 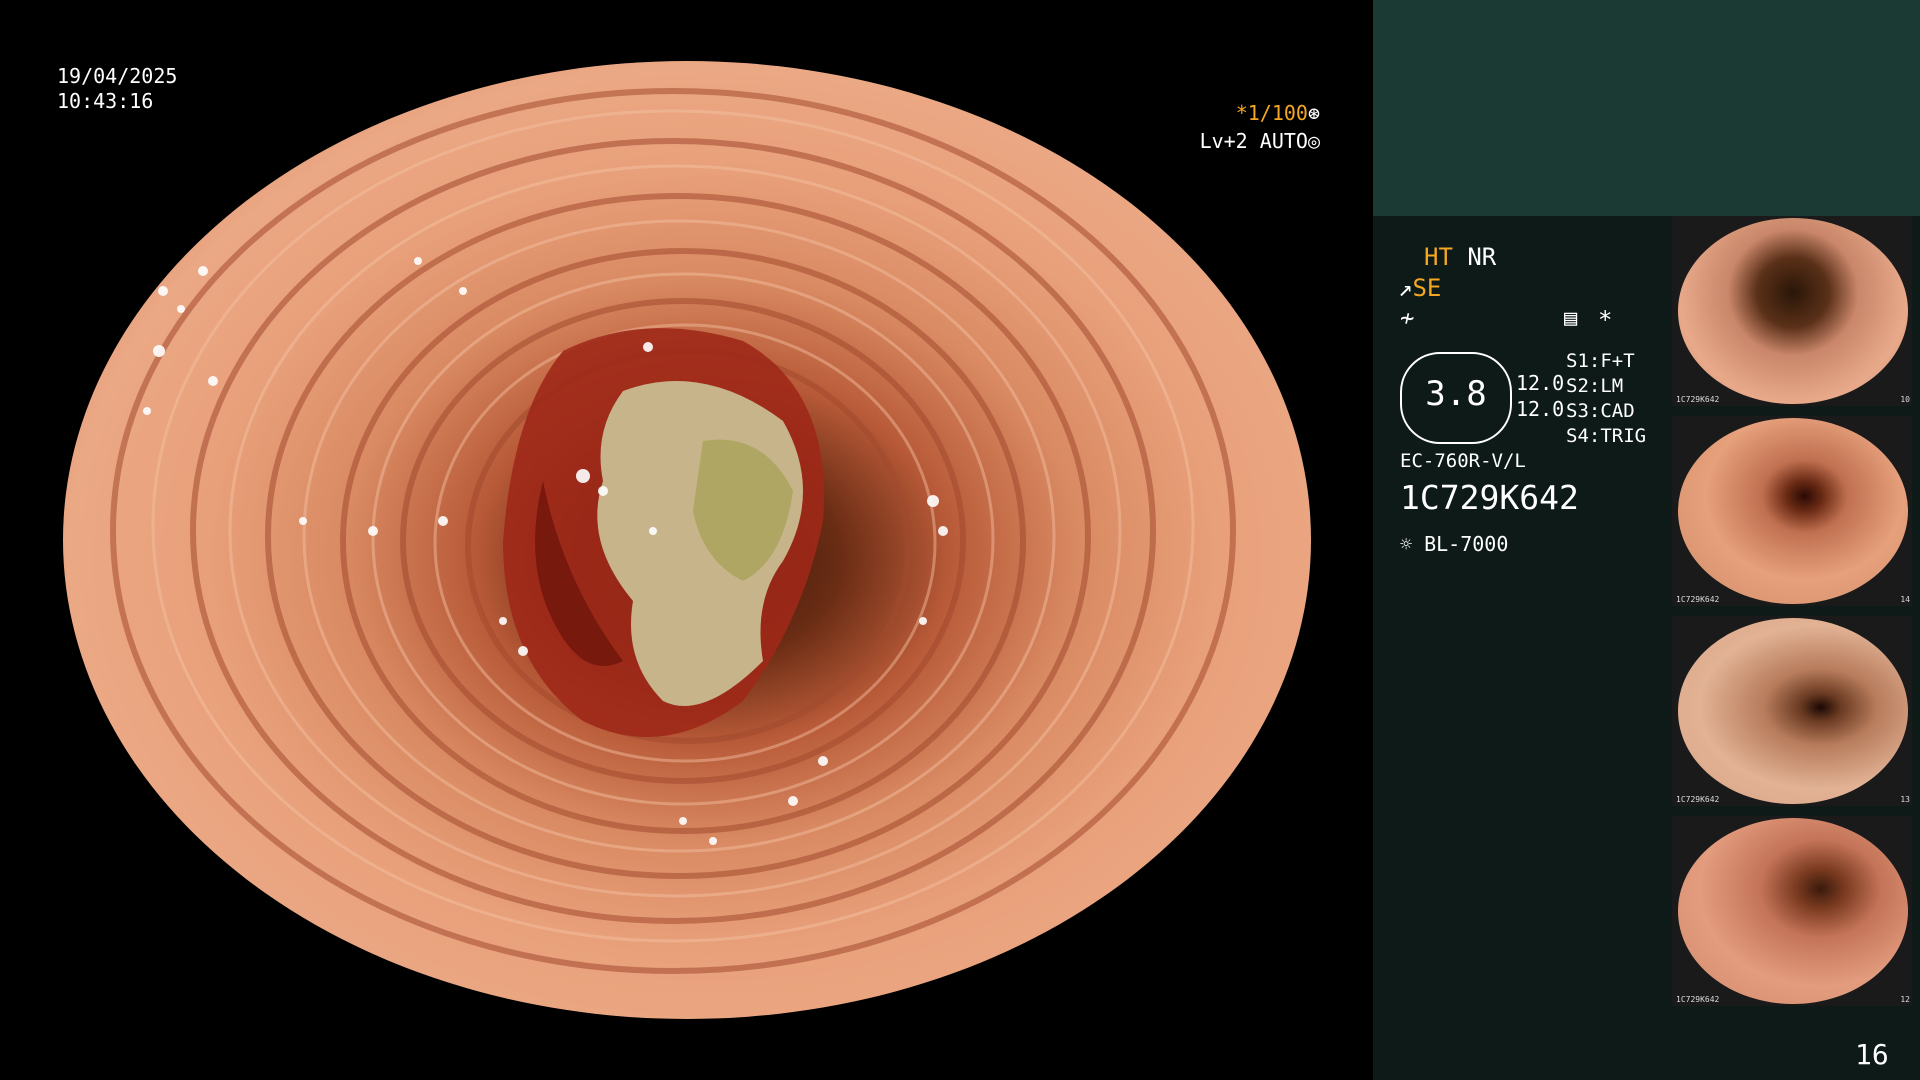 What do you see at coordinates (1313, 113) in the screenshot?
I see `aperture-icon: ⊛` at bounding box center [1313, 113].